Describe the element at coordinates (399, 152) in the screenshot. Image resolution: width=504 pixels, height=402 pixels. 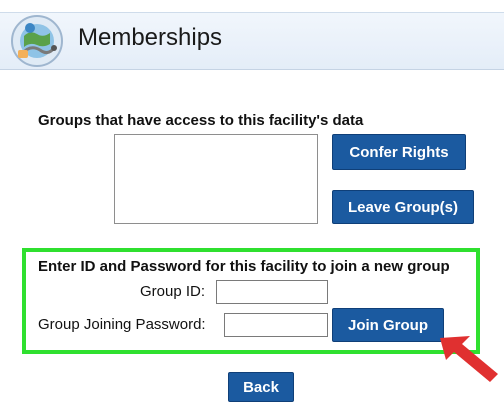
I see `confer-rights-button: Confer Rights` at that location.